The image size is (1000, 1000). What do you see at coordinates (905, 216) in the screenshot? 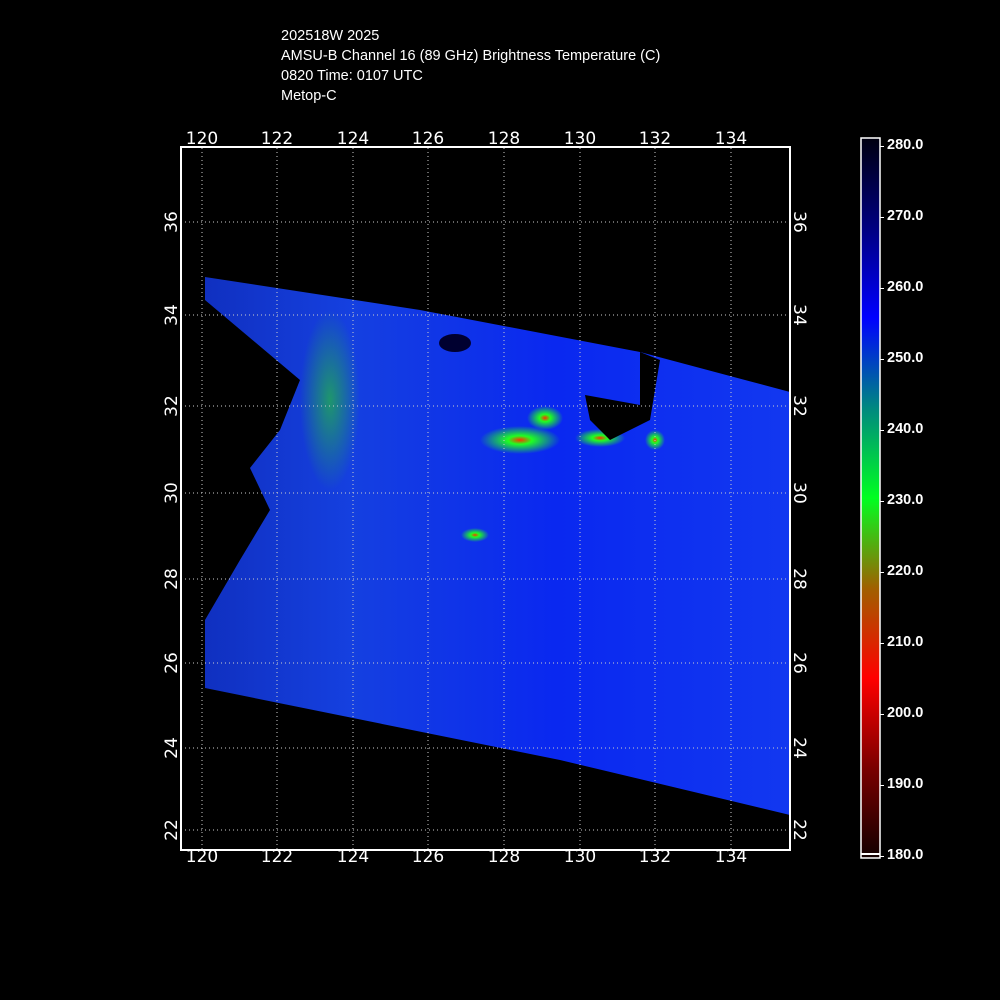
I see `colorbar-label: 270.0` at bounding box center [905, 216].